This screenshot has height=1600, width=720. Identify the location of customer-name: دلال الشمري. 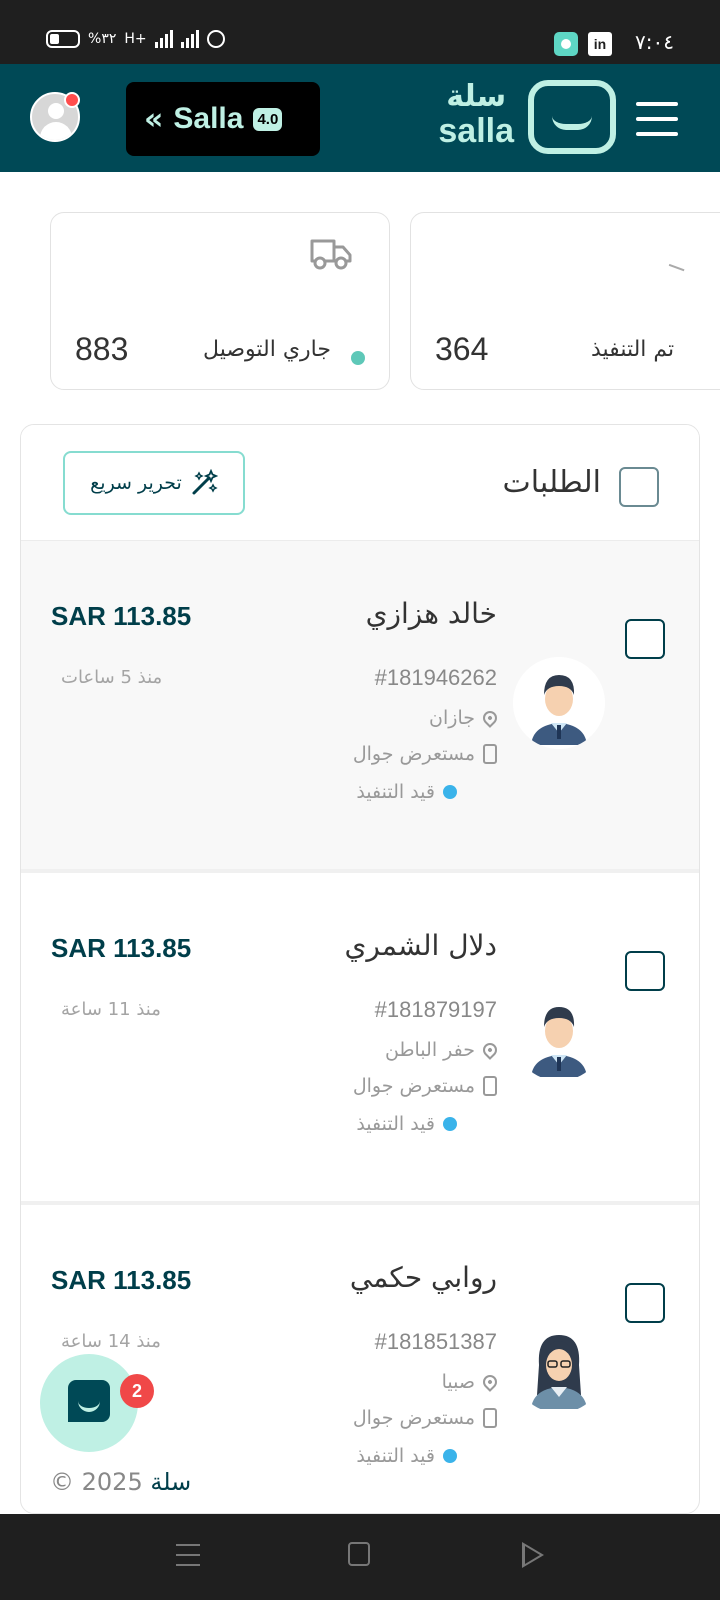
(420, 945).